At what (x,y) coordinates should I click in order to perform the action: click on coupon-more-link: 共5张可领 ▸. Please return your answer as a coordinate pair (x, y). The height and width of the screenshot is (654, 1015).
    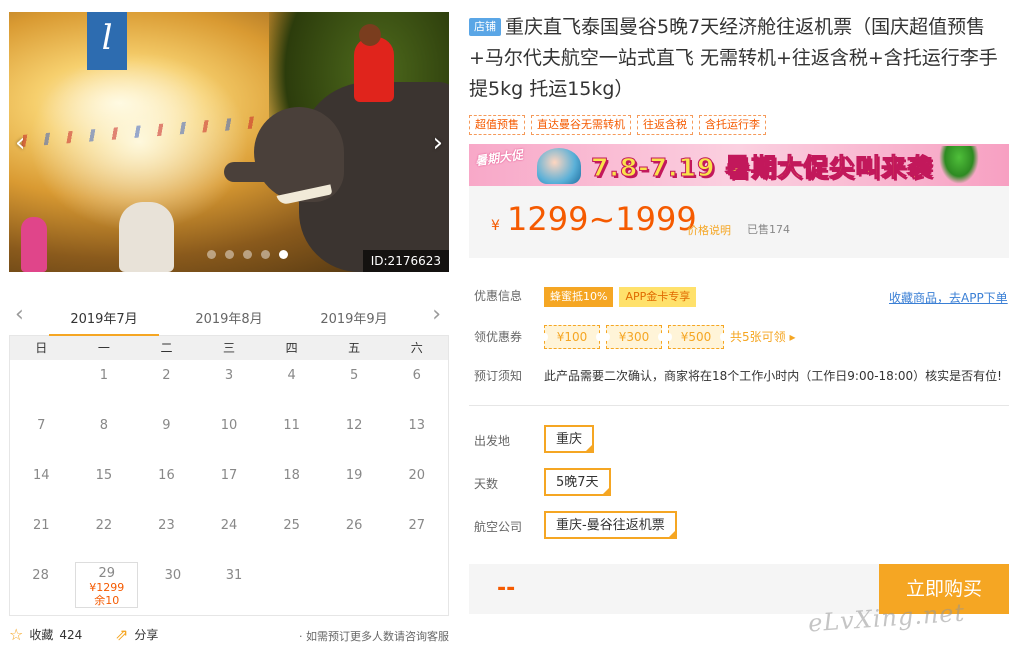
    Looking at the image, I should click on (762, 337).